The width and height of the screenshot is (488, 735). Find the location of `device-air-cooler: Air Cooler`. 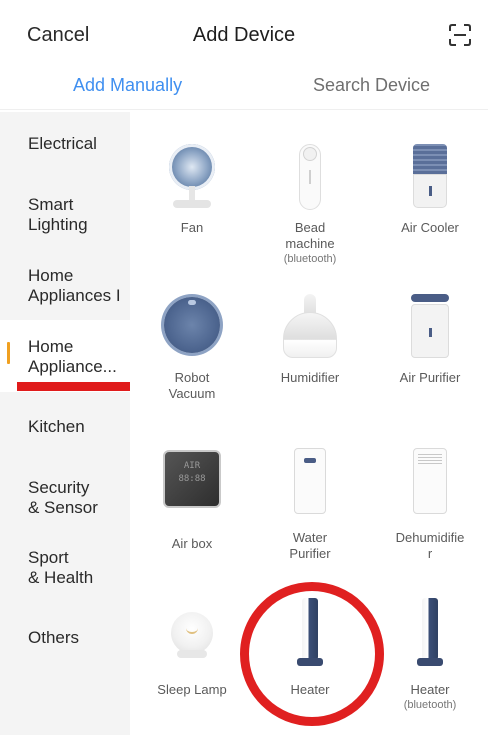

device-air-cooler: Air Cooler is located at coordinates (429, 189).